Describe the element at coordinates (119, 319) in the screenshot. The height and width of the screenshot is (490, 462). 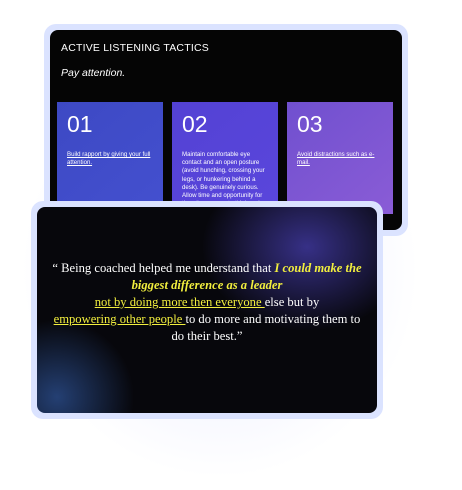
I see `quote-underline-2: empowering other people` at that location.